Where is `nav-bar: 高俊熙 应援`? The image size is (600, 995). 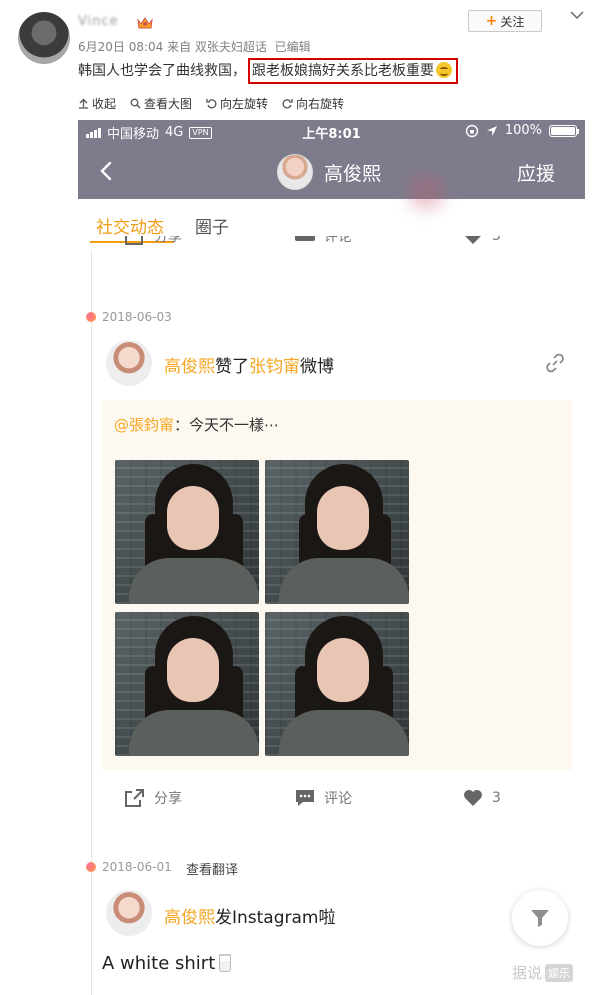
nav-bar: 高俊熙 应援 is located at coordinates (331, 177).